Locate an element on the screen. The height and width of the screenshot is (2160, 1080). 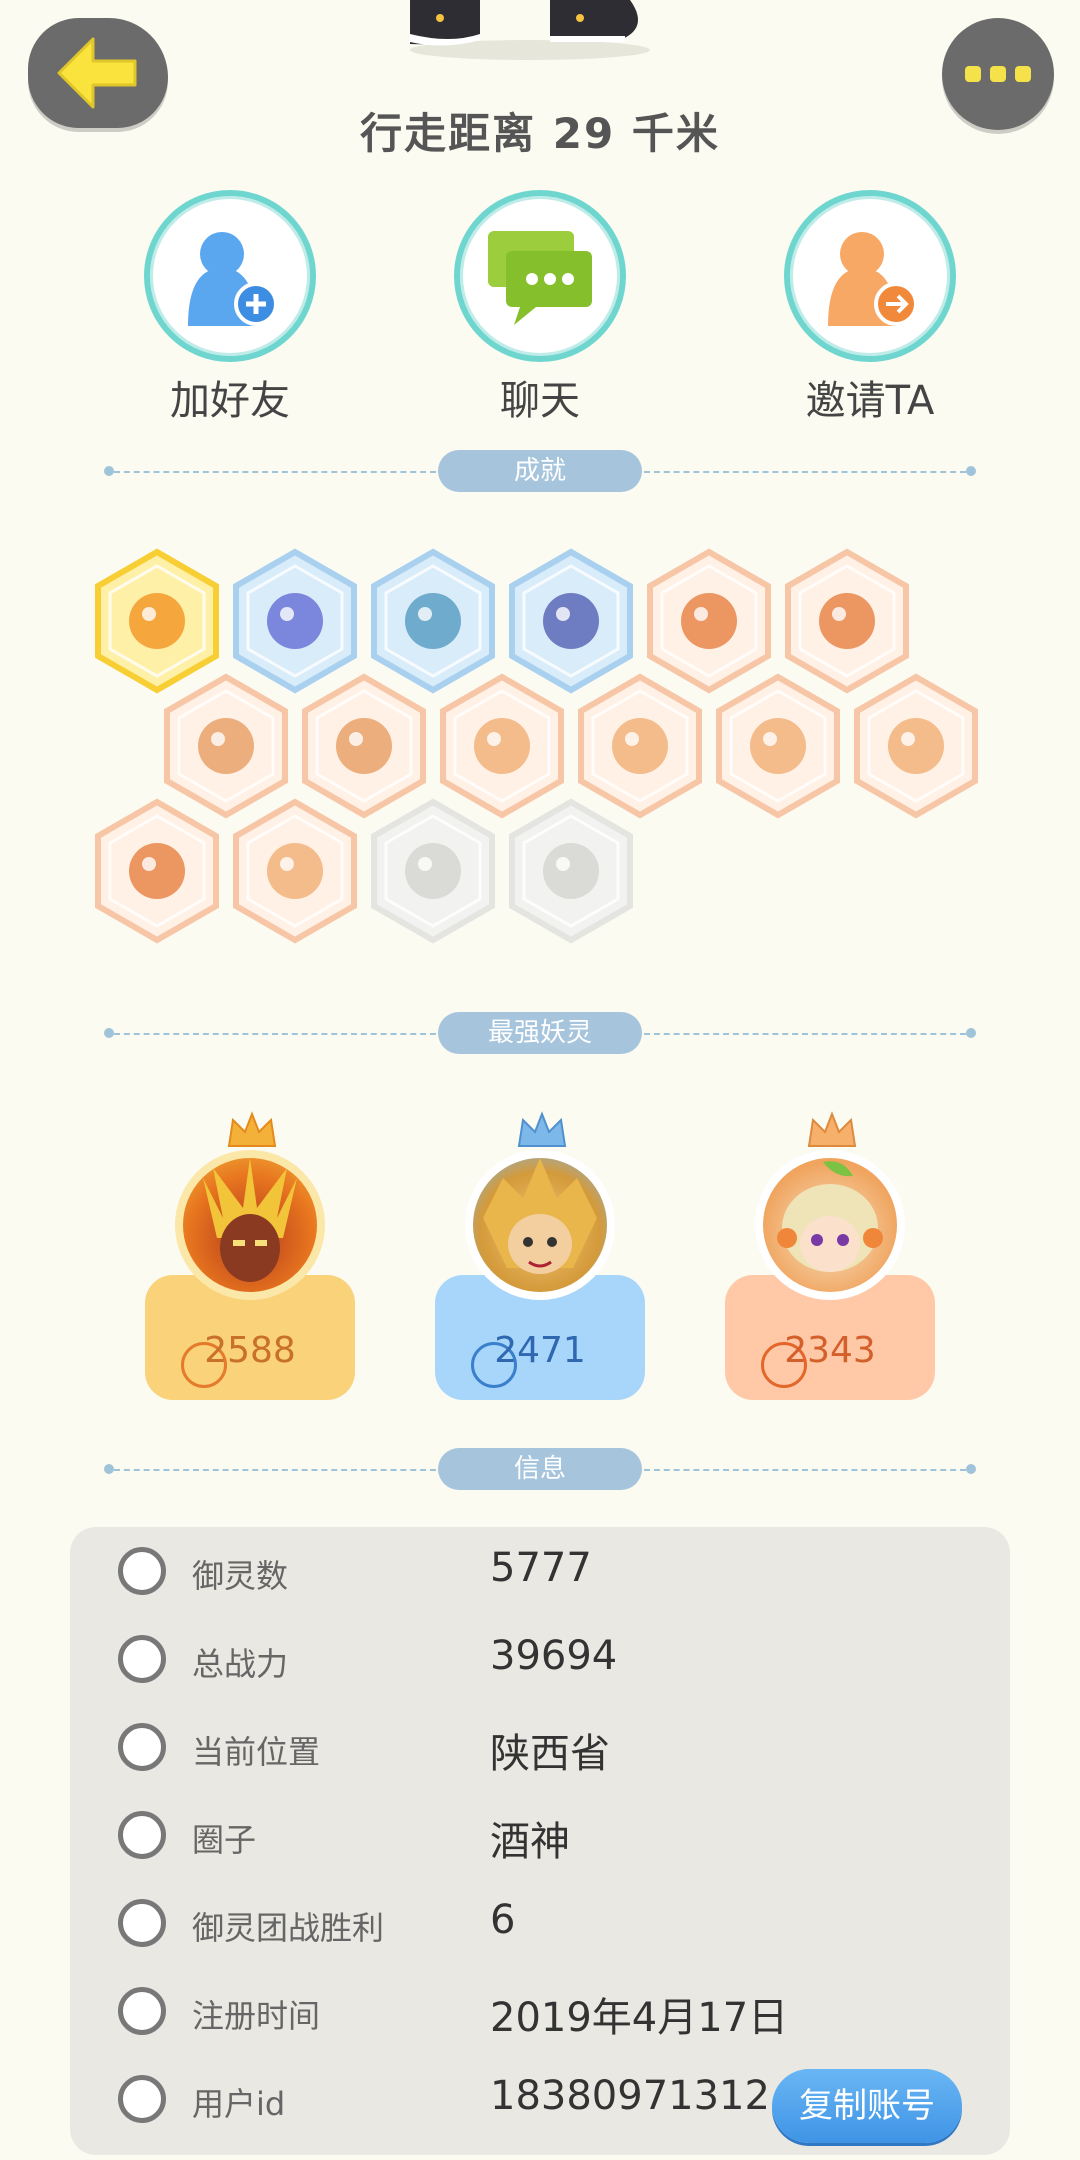
location-icon is located at coordinates (142, 1747).